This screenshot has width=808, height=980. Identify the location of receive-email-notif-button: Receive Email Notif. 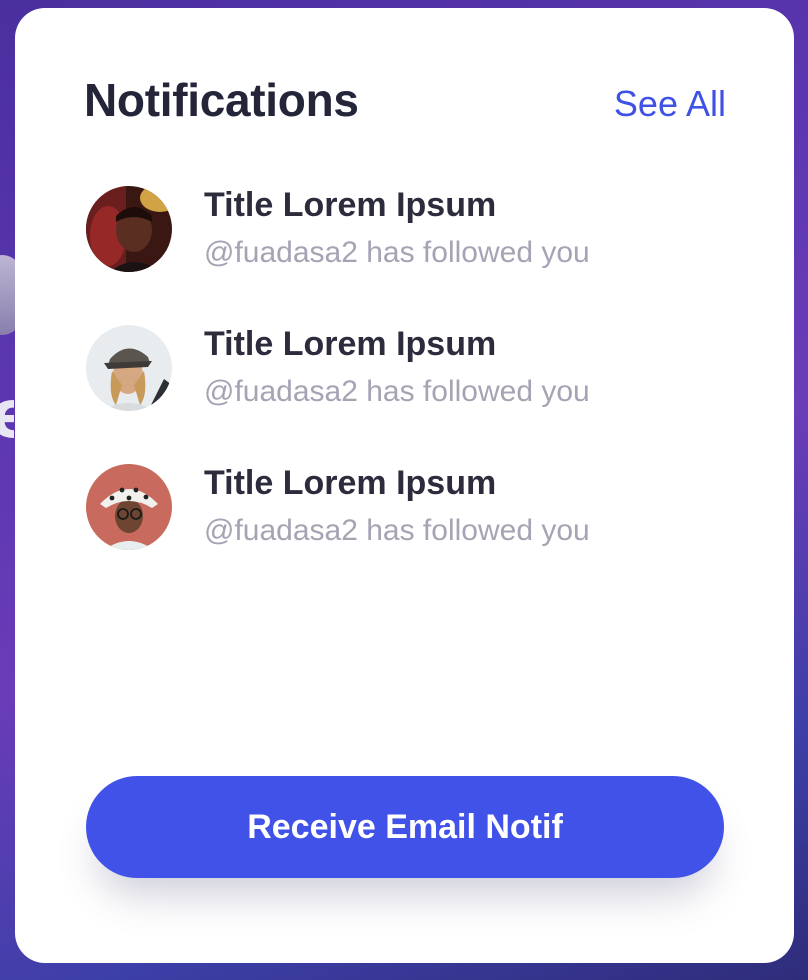
(405, 827).